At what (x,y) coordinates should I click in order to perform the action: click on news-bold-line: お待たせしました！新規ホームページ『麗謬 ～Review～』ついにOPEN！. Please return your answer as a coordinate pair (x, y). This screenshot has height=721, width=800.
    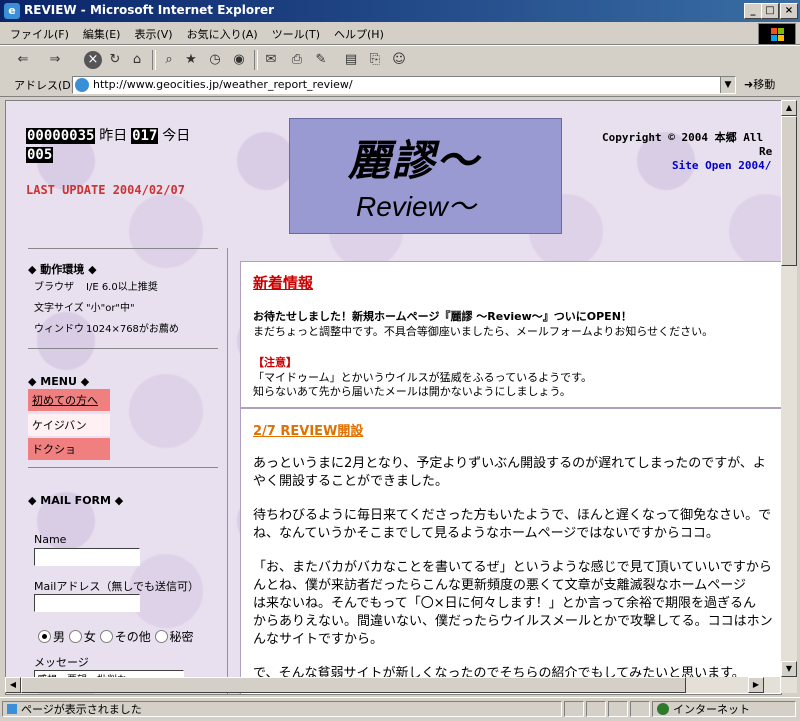
    Looking at the image, I should click on (442, 316).